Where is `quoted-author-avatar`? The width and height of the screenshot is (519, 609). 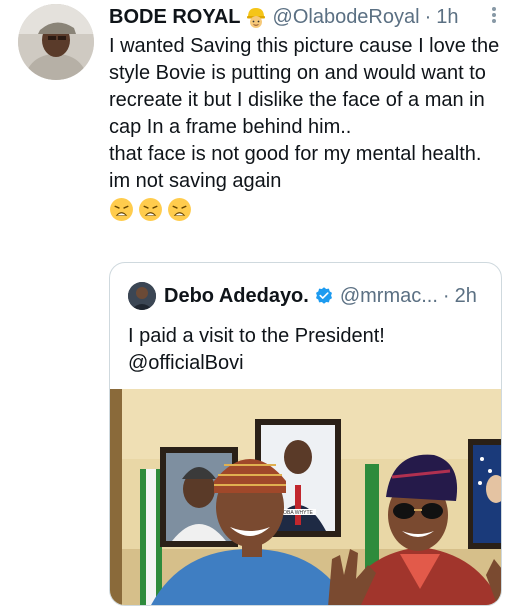
quoted-author-avatar is located at coordinates (142, 296).